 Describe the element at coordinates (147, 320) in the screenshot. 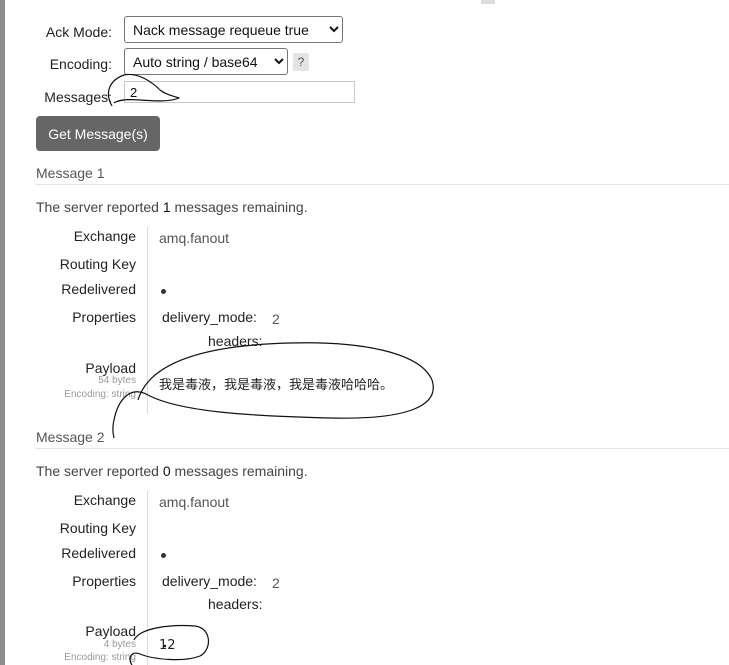

I see `message-1-separator` at that location.